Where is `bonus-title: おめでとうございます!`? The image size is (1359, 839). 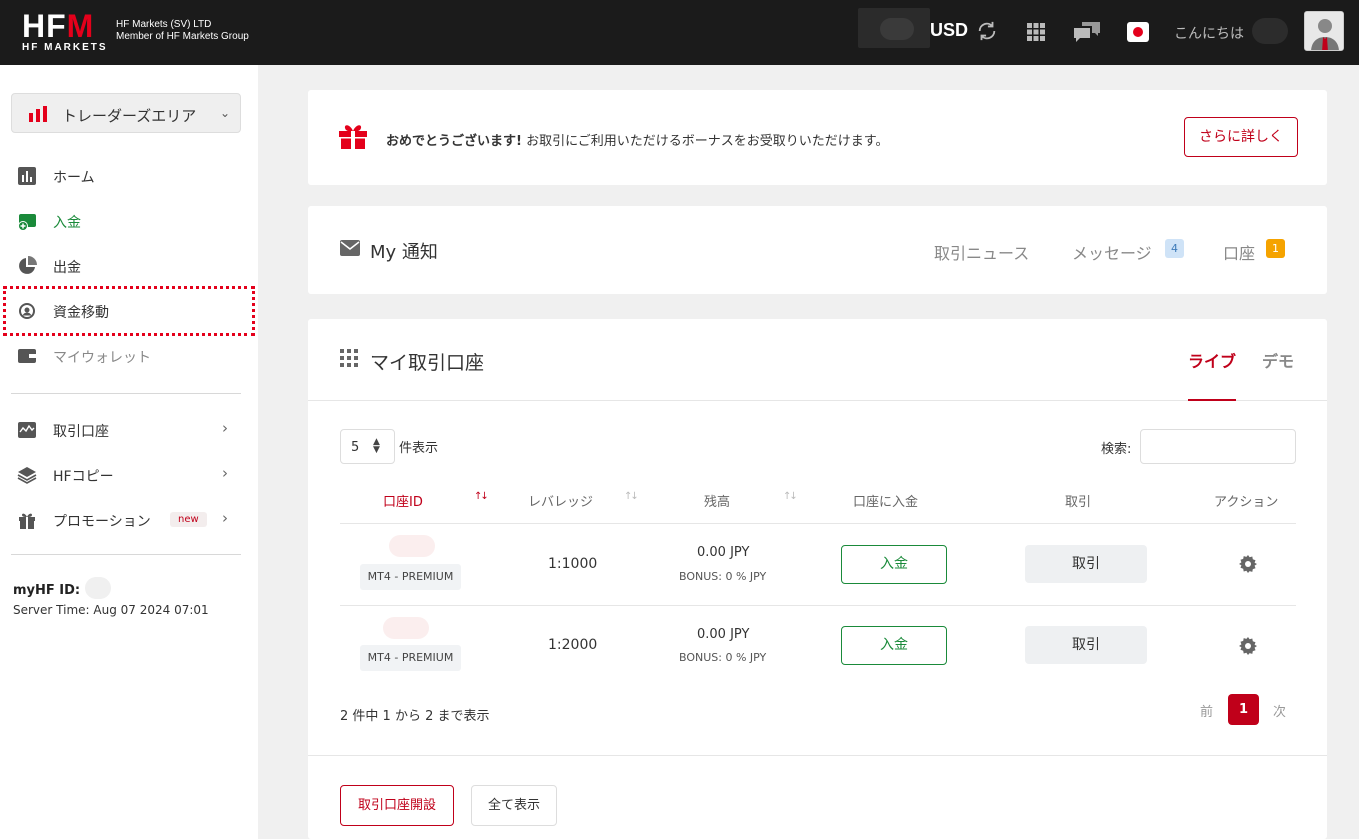
bonus-title: おめでとうございます! is located at coordinates (454, 141).